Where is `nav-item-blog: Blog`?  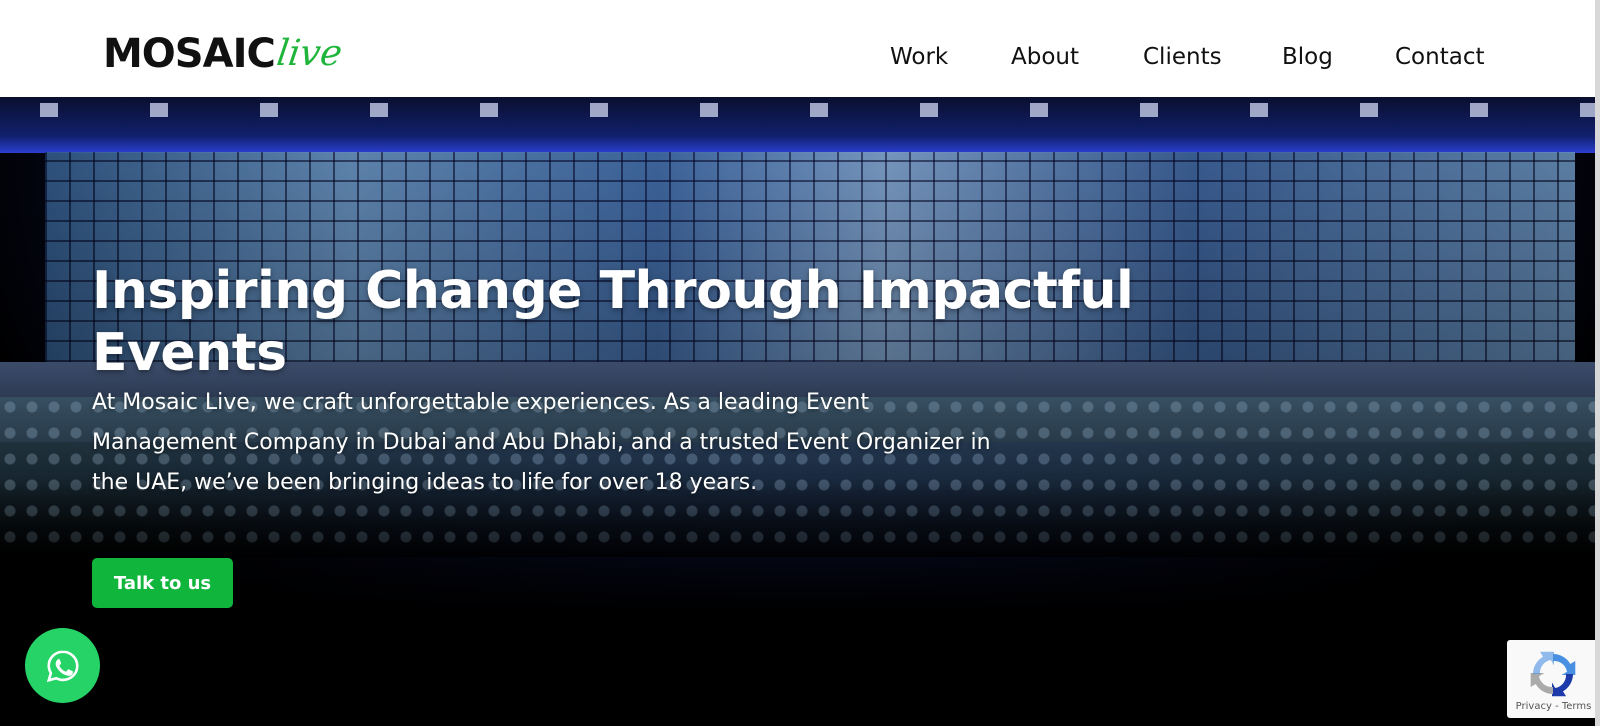
nav-item-blog: Blog is located at coordinates (1307, 57).